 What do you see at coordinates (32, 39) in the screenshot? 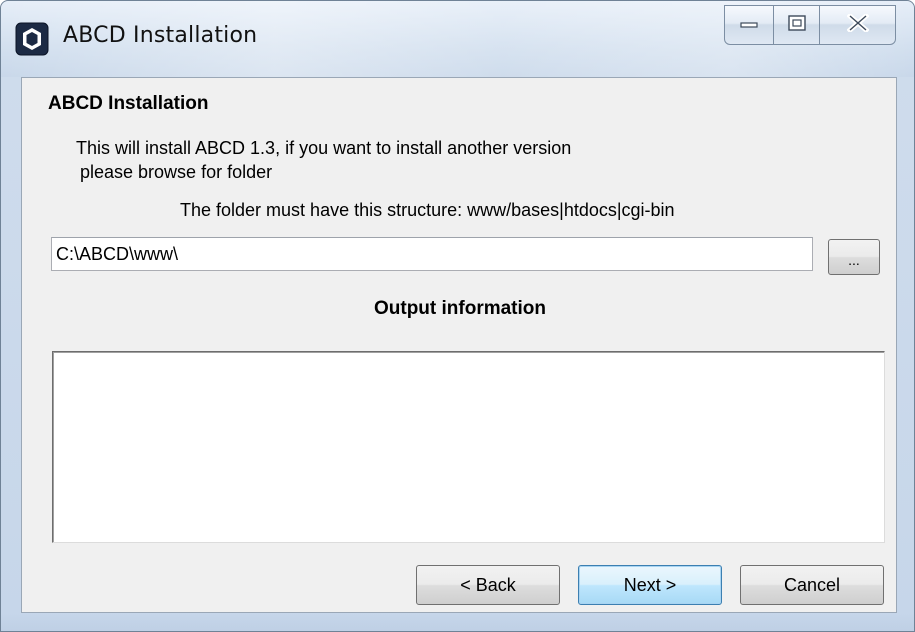
I see `app-icon` at bounding box center [32, 39].